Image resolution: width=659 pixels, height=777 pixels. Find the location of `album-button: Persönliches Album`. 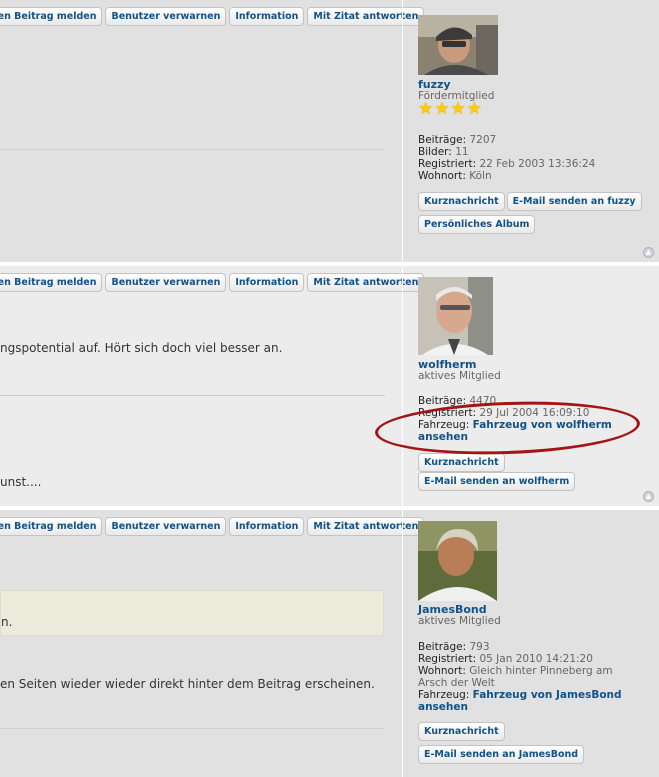

album-button: Persönliches Album is located at coordinates (477, 224).